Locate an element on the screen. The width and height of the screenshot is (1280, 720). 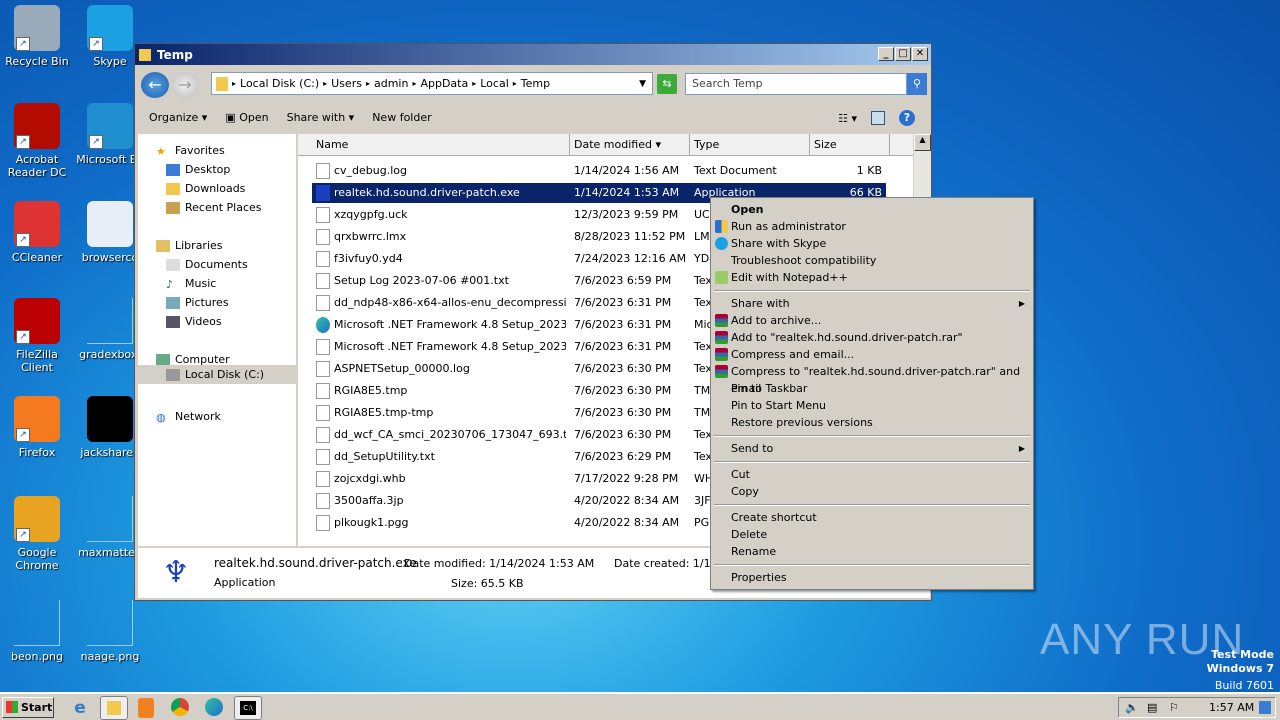
column-header-date: Date modified ▾ is located at coordinates (630, 145).